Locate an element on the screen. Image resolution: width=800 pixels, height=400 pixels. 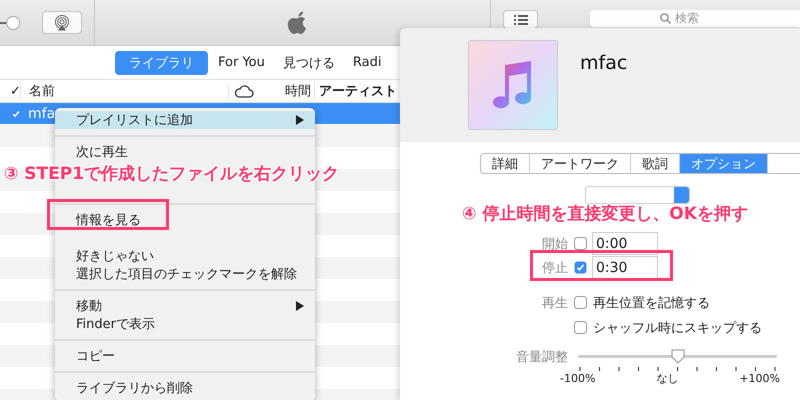
volume-adjust-slider is located at coordinates (677, 357).